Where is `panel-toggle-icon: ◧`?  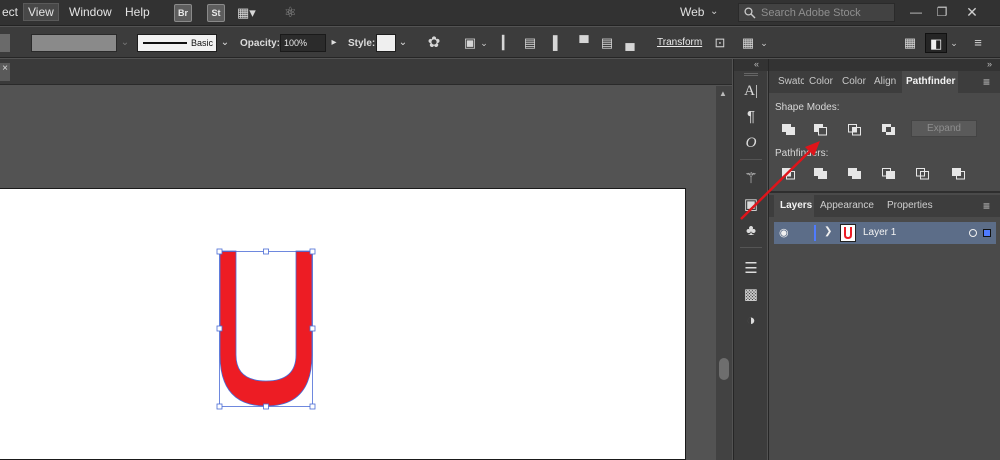
panel-toggle-icon: ◧ is located at coordinates (936, 43).